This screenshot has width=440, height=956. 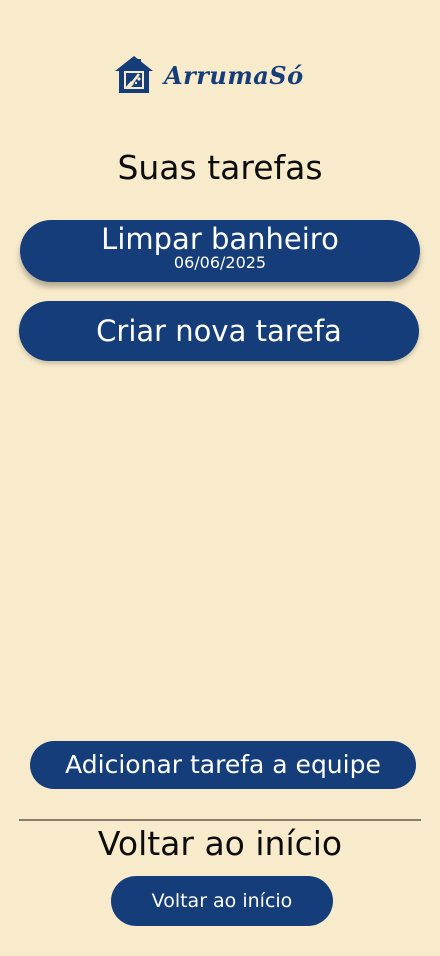 I want to click on page-title: Suas tarefas, so click(x=220, y=168).